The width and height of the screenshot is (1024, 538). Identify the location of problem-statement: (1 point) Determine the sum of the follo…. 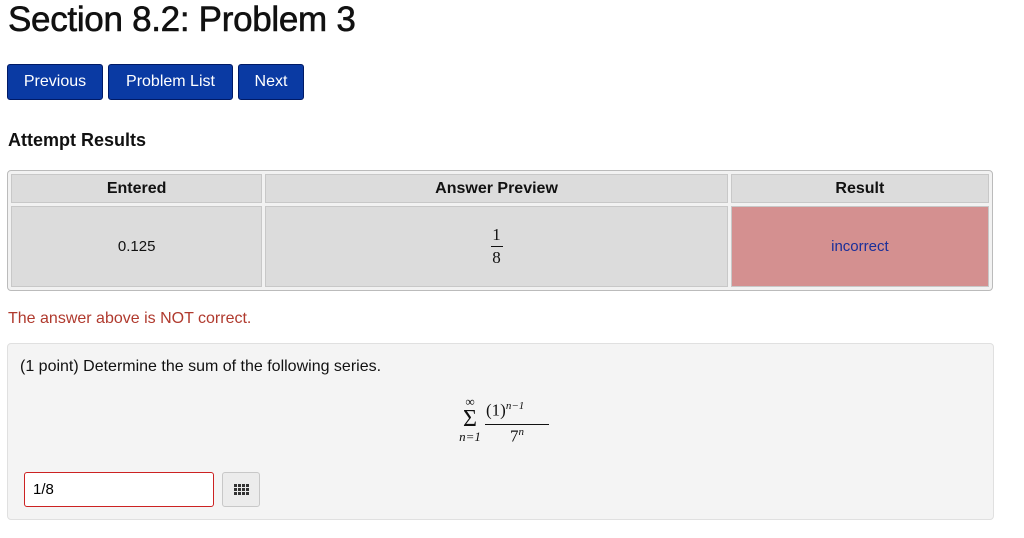
(201, 366).